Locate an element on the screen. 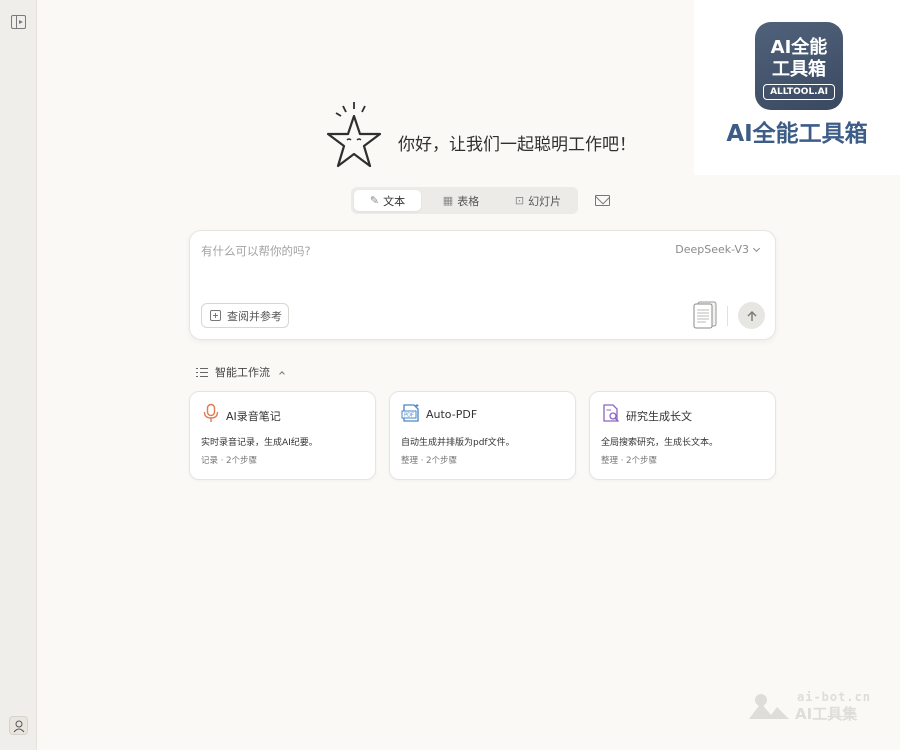  text-edit-icon: ✎ is located at coordinates (374, 200).